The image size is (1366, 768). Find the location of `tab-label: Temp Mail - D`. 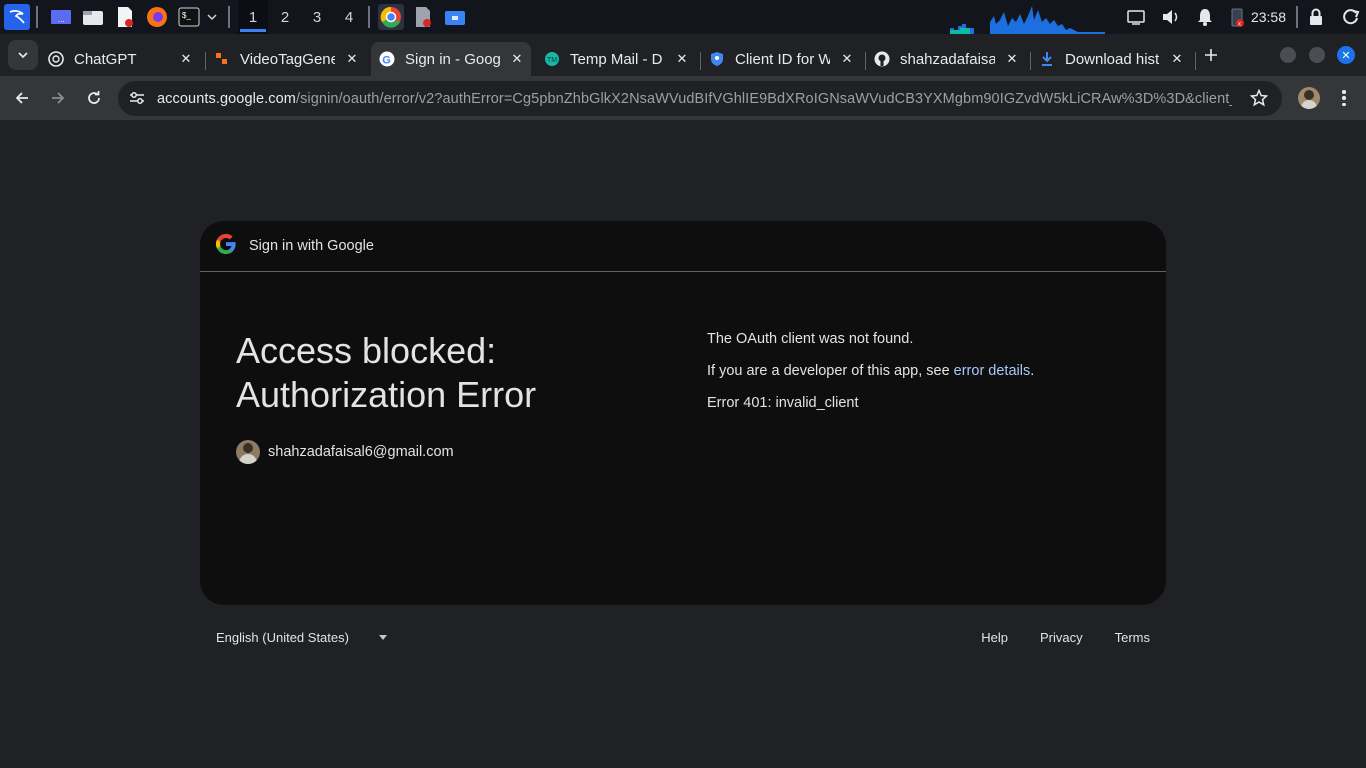

tab-label: Temp Mail - D is located at coordinates (616, 59).